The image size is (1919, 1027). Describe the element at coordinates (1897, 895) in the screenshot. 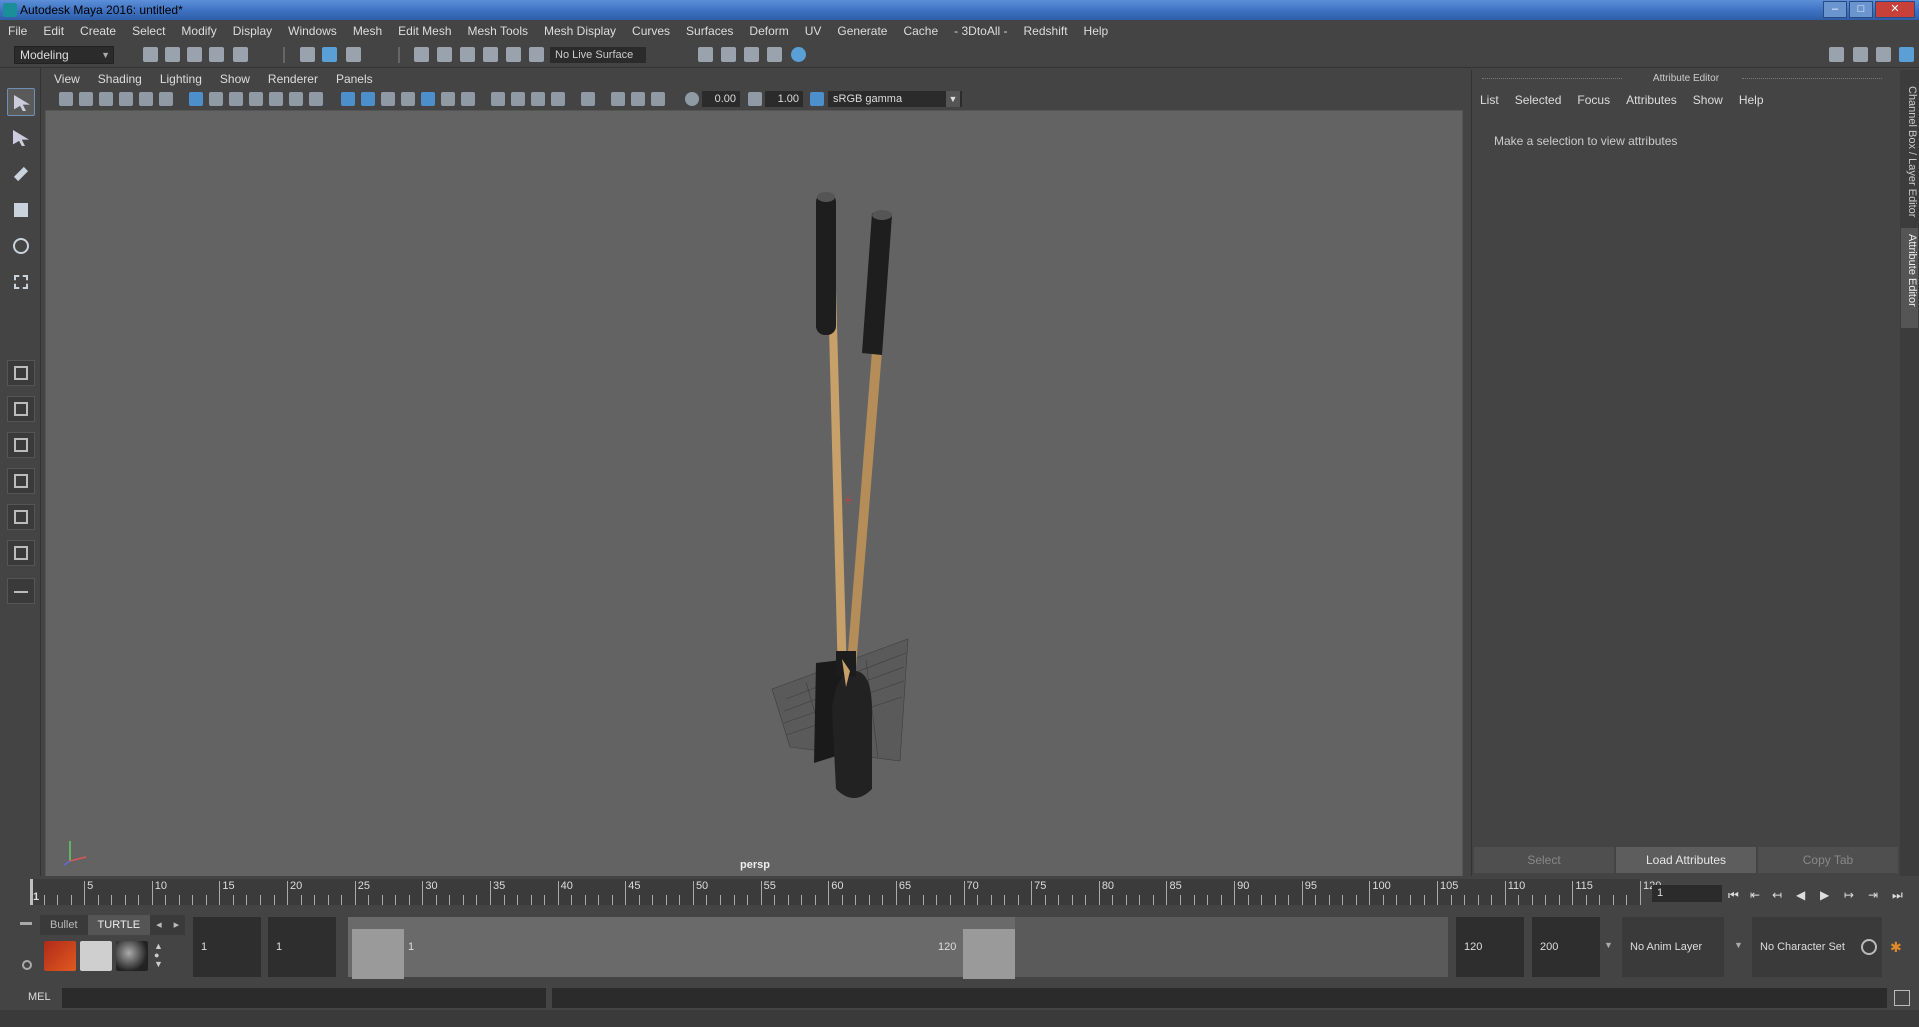

I see `go-to-end-icon: ⏭` at that location.